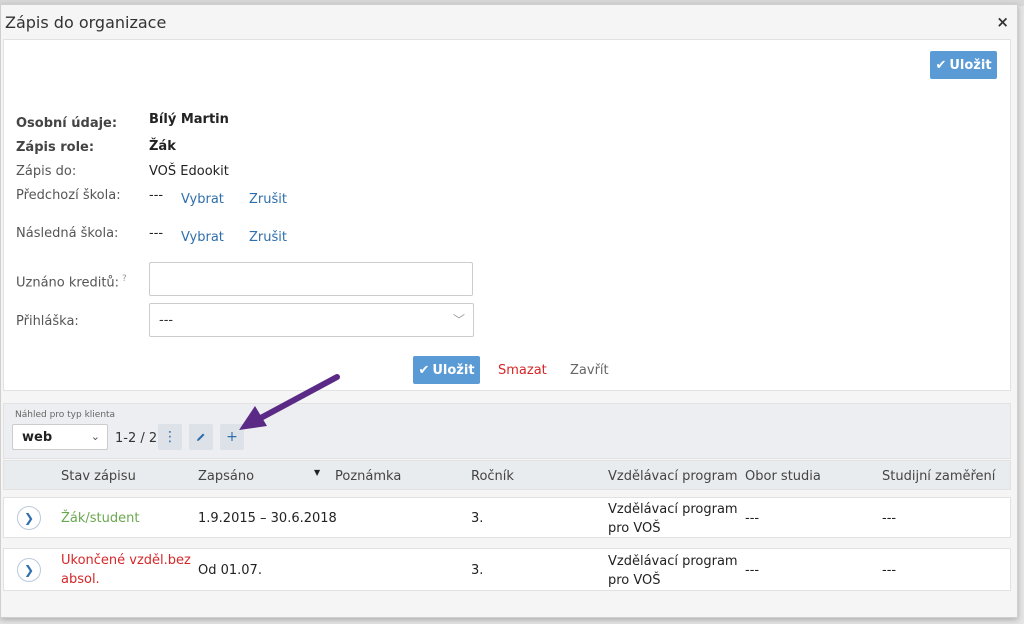  What do you see at coordinates (68, 195) in the screenshot?
I see `prev-school-label: Předchozí škola:` at bounding box center [68, 195].